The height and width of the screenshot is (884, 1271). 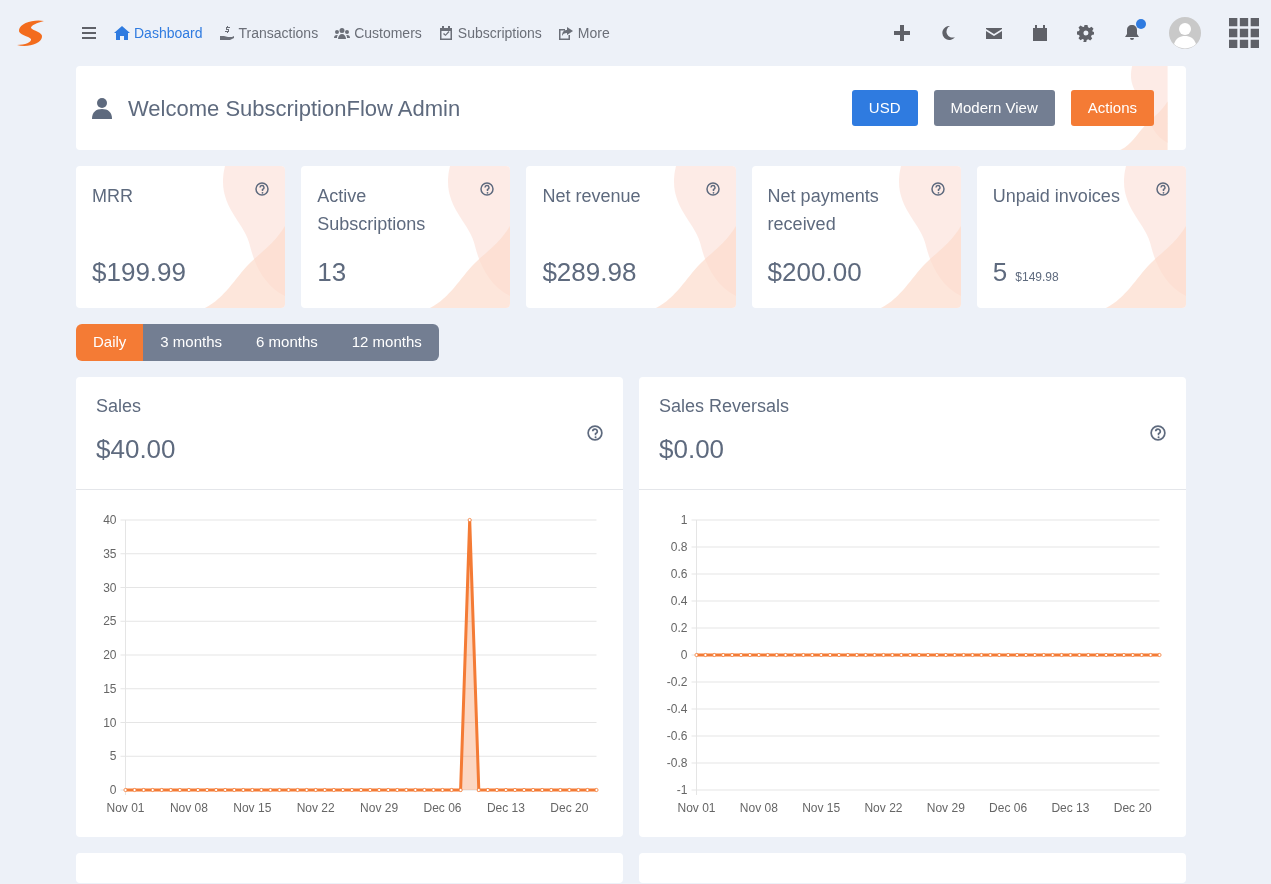 I want to click on period-tab: Daily, so click(x=110, y=342).